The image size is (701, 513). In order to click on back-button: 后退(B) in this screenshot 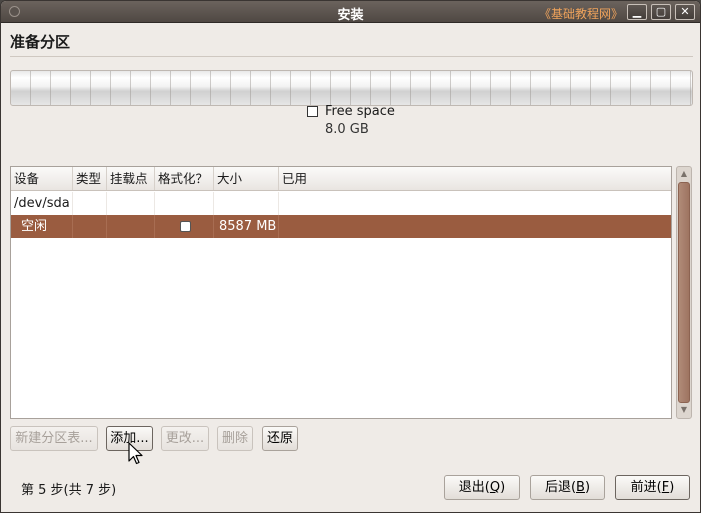, I will do `click(567, 487)`.